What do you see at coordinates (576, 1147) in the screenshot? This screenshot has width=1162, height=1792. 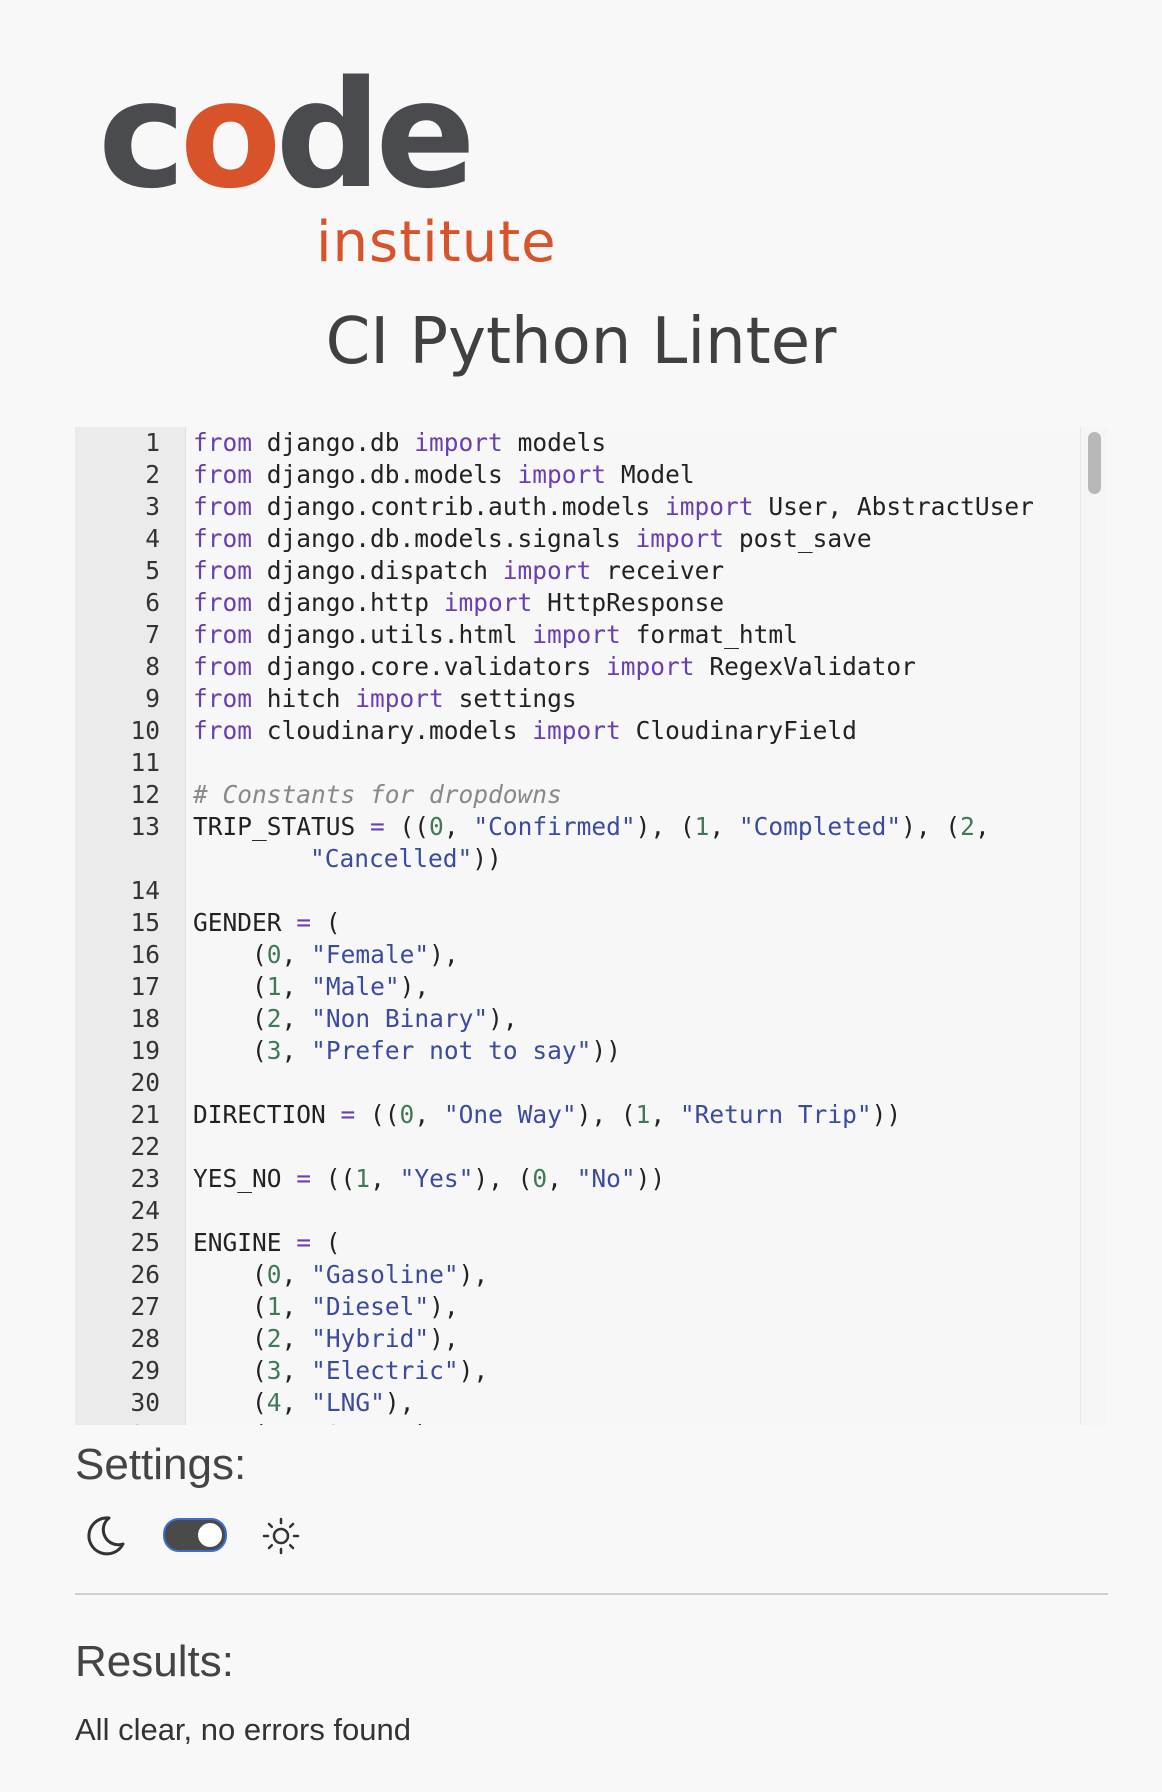 I see `code-line: 22` at bounding box center [576, 1147].